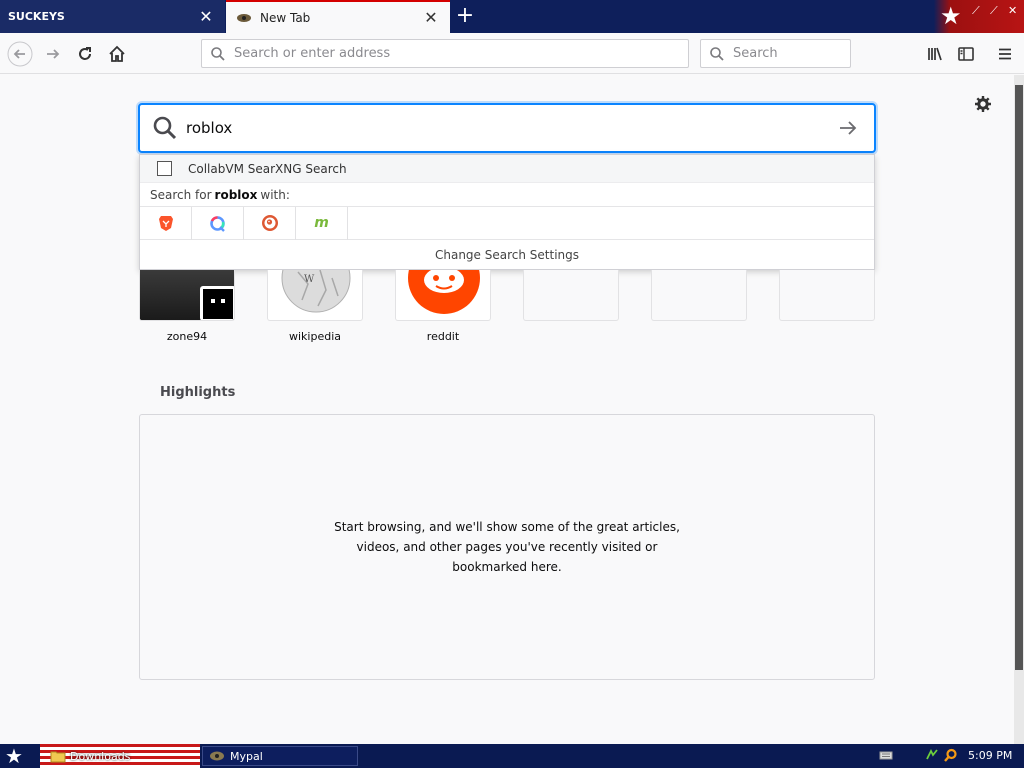 The image size is (1024, 768). I want to click on engine-button-qwant, so click(218, 223).